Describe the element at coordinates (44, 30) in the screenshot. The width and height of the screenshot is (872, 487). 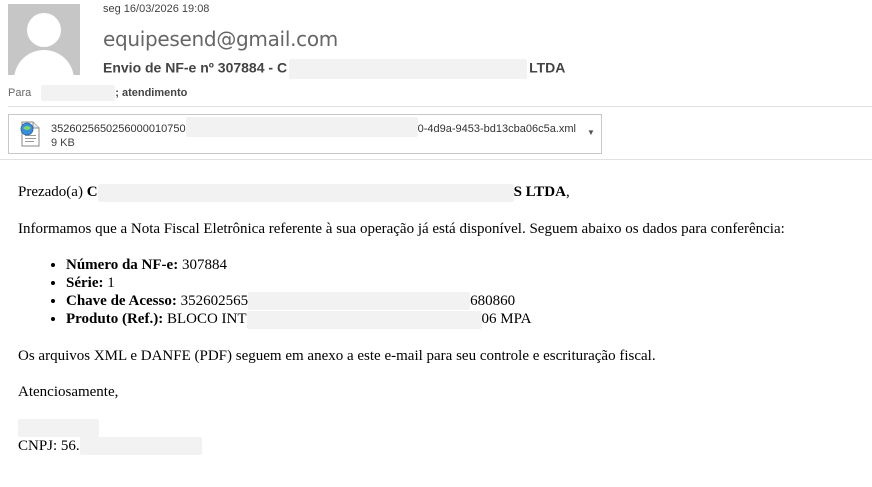
I see `avatar-head-shape` at that location.